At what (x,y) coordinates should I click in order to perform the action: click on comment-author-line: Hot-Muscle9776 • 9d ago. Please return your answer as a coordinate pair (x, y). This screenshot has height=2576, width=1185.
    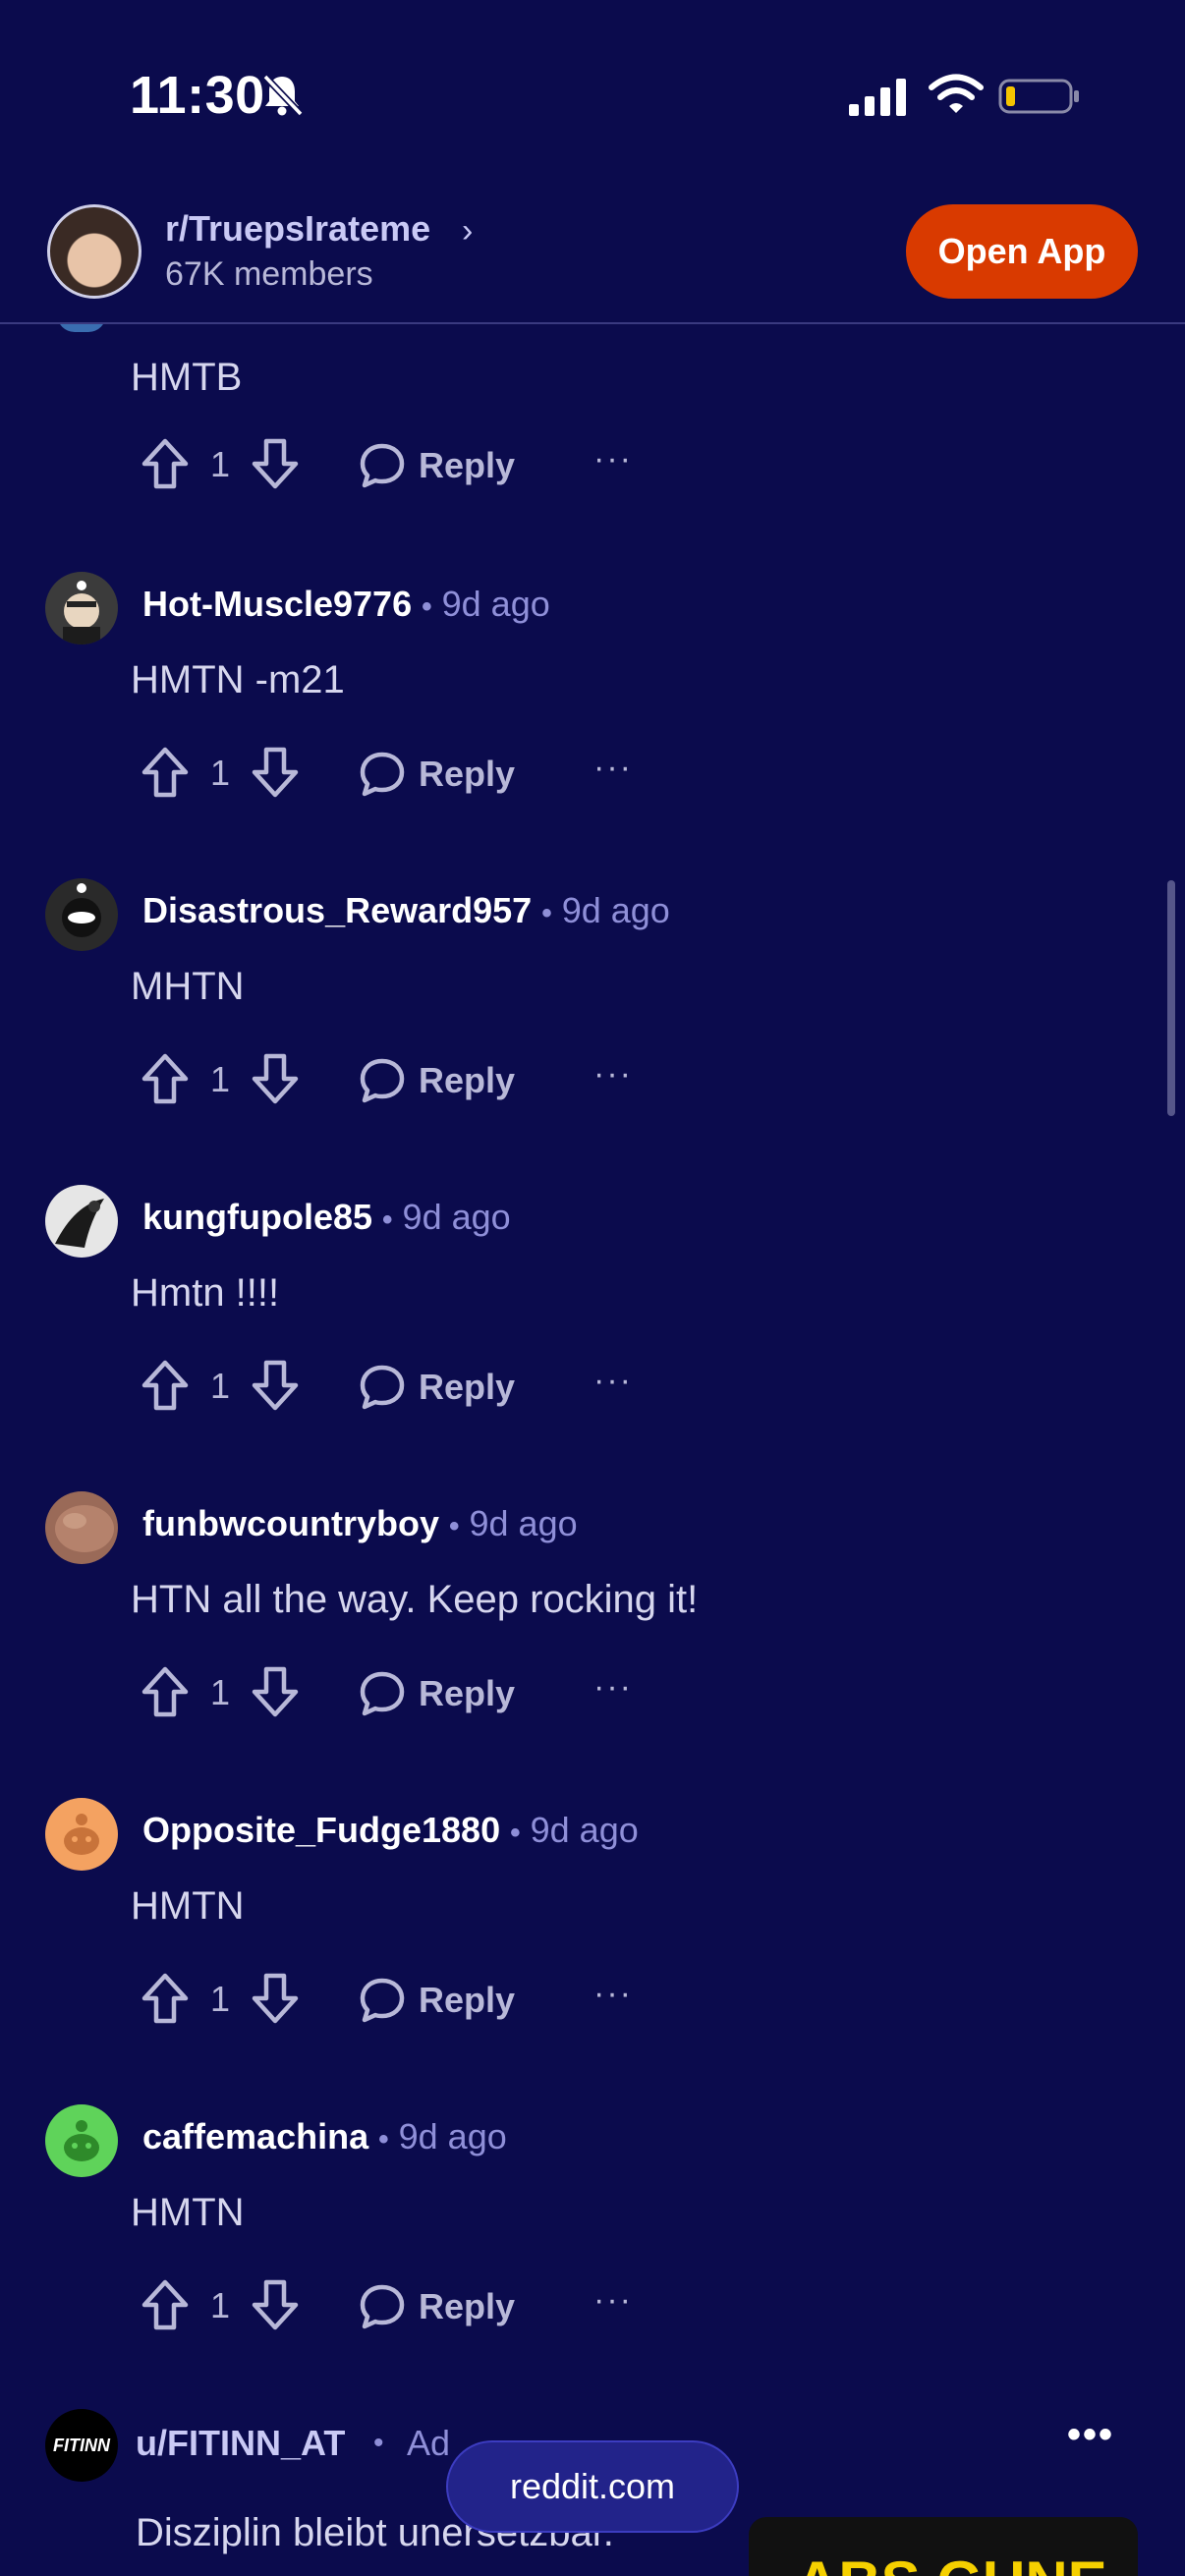
    Looking at the image, I should click on (346, 604).